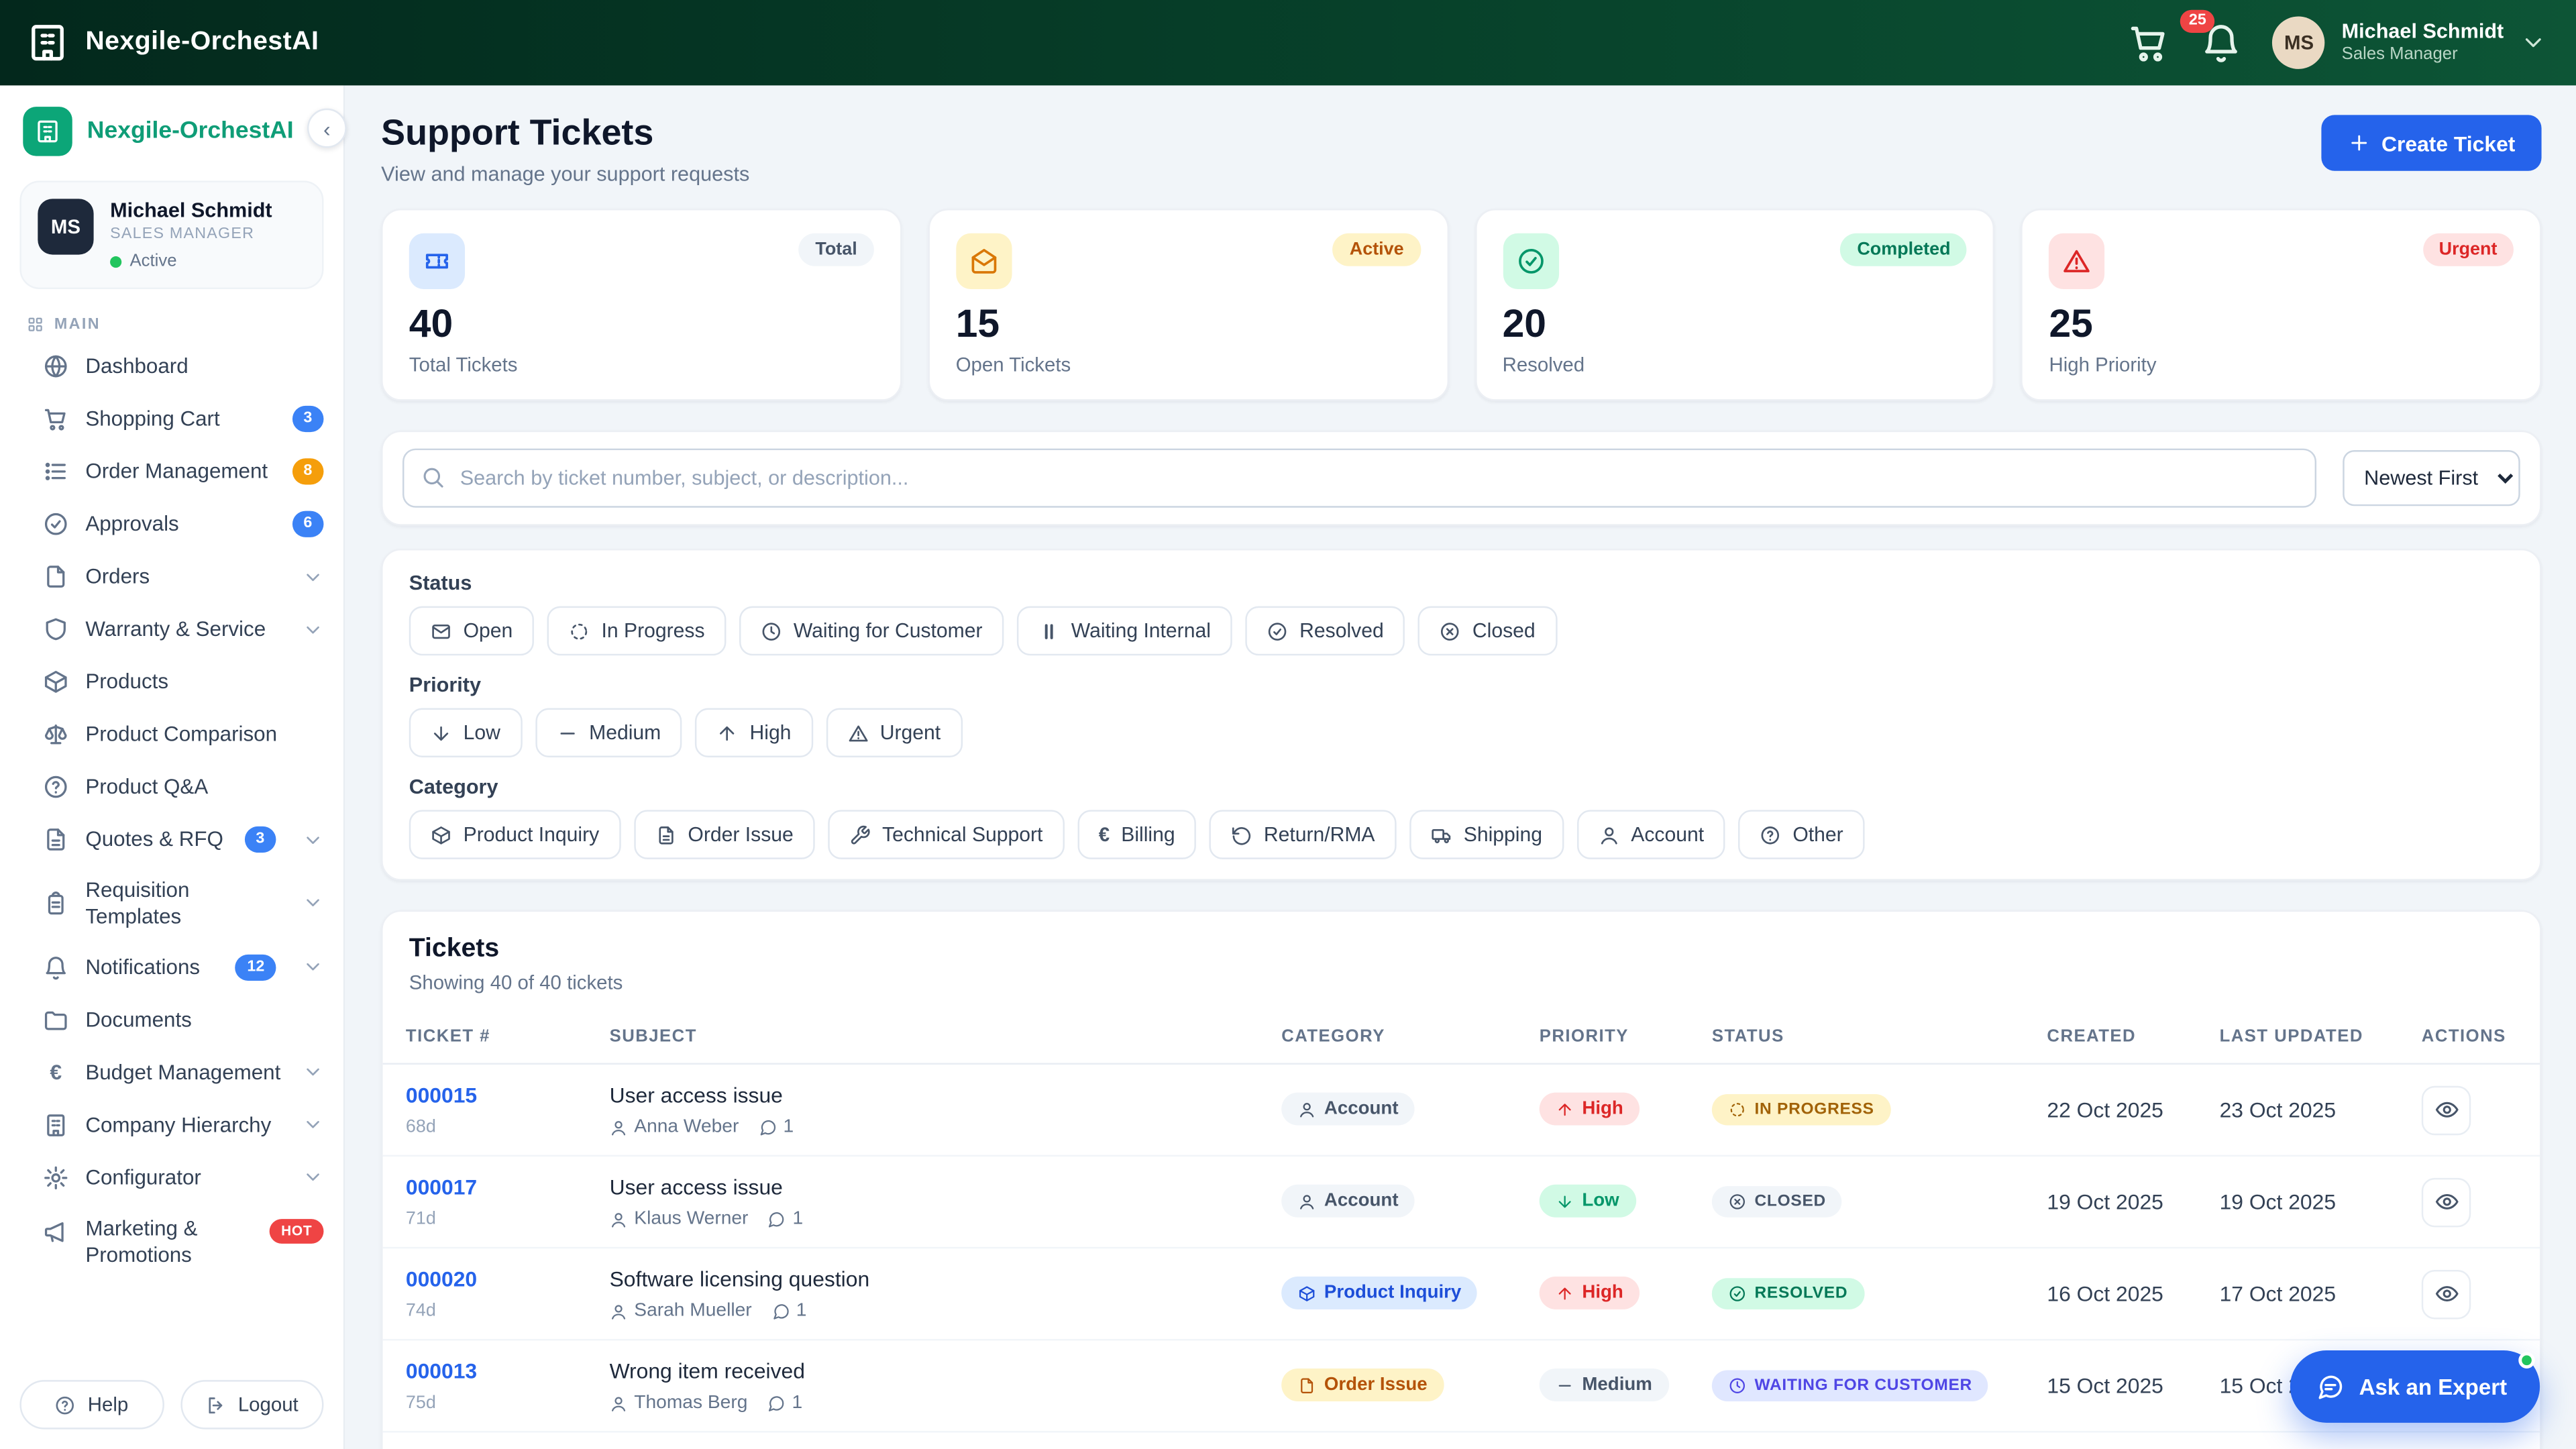 The height and width of the screenshot is (1449, 2576). What do you see at coordinates (1325, 631) in the screenshot?
I see `filter-chip-resolved: Resolved` at bounding box center [1325, 631].